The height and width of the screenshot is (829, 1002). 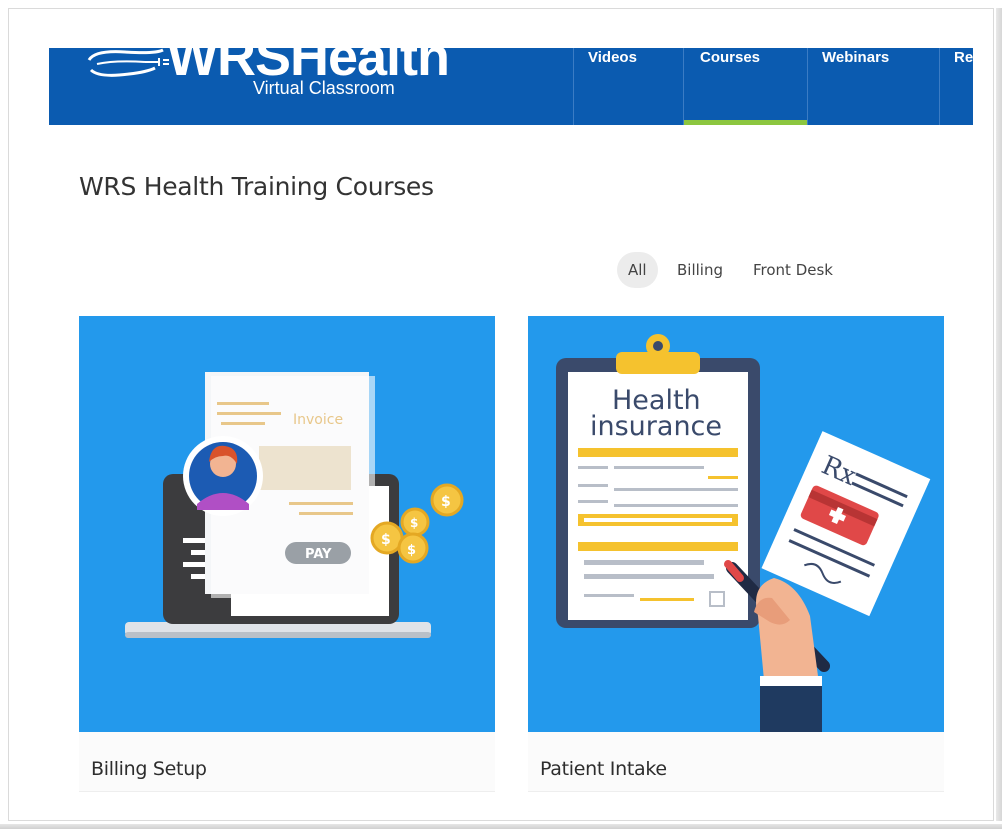 What do you see at coordinates (793, 270) in the screenshot?
I see `filter-front-desk: Front Desk` at bounding box center [793, 270].